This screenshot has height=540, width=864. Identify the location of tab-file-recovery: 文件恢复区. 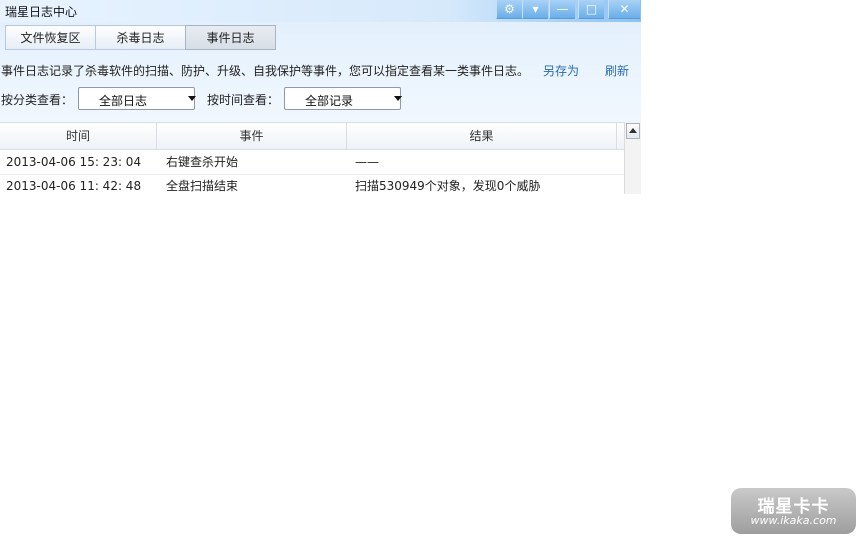
(50, 37).